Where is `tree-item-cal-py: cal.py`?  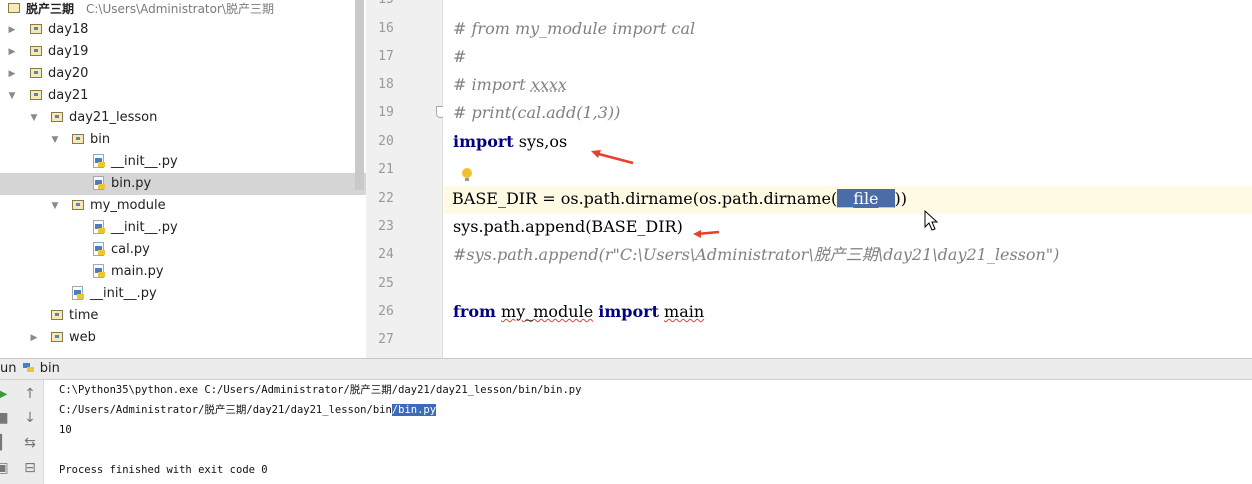 tree-item-cal-py: cal.py is located at coordinates (183, 250).